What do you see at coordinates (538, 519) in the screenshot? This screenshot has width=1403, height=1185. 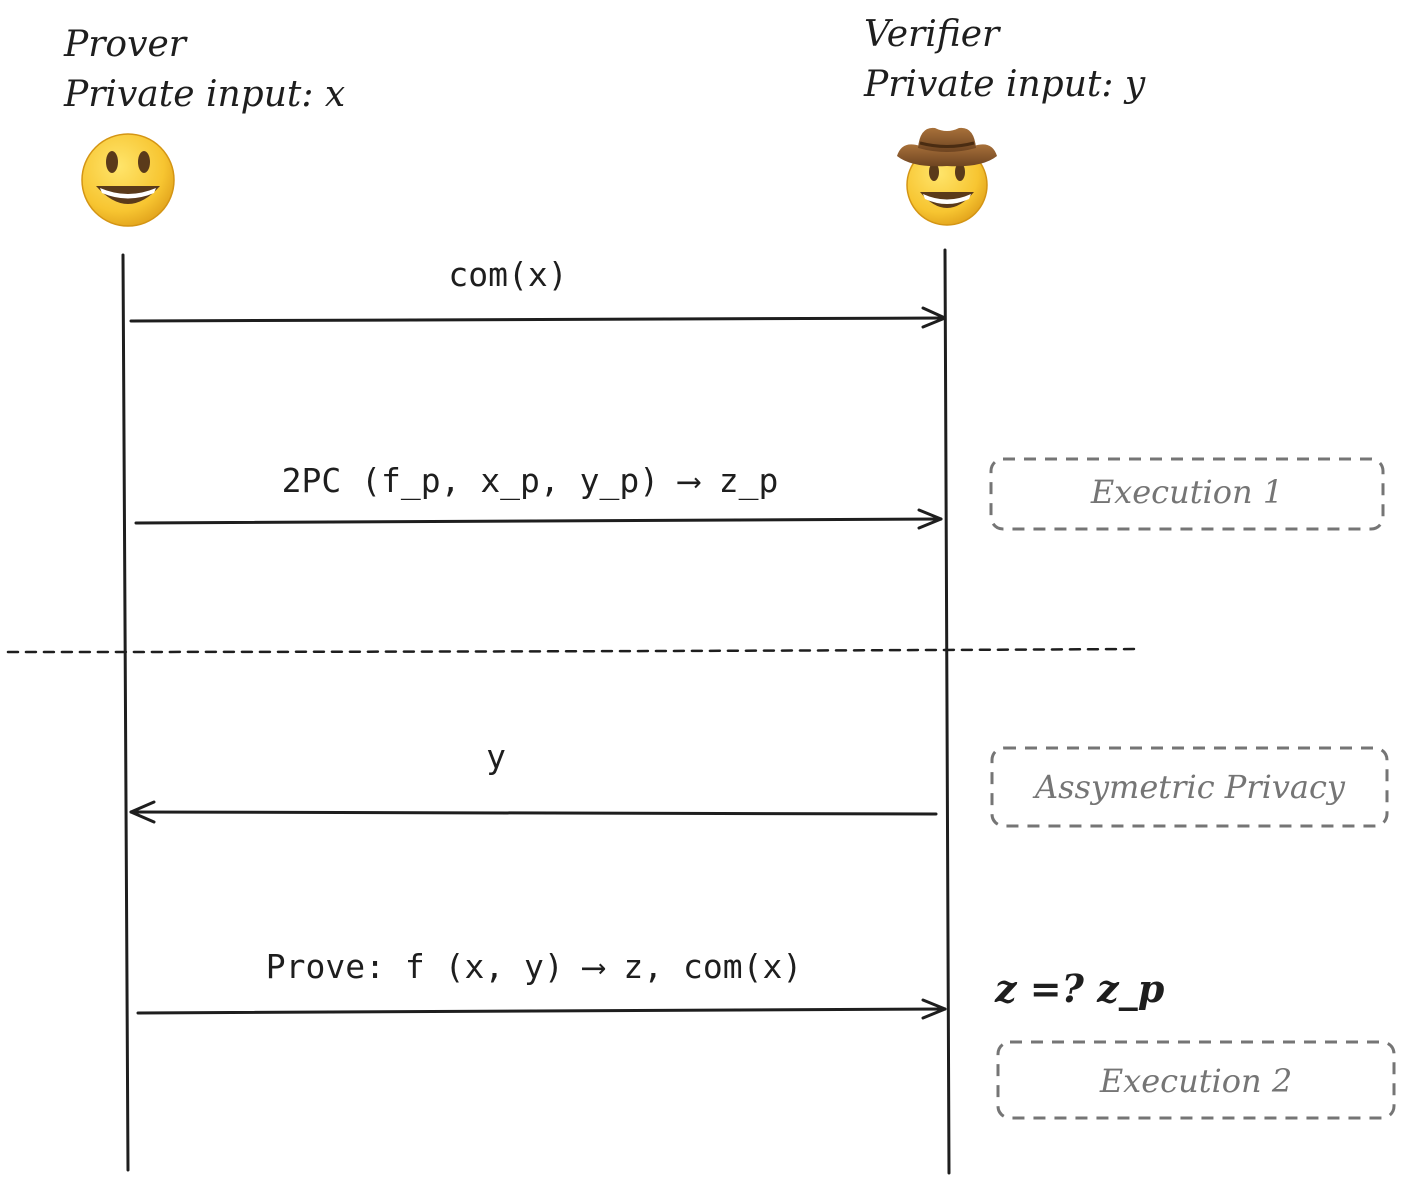 I see `message-arrow-2pc` at bounding box center [538, 519].